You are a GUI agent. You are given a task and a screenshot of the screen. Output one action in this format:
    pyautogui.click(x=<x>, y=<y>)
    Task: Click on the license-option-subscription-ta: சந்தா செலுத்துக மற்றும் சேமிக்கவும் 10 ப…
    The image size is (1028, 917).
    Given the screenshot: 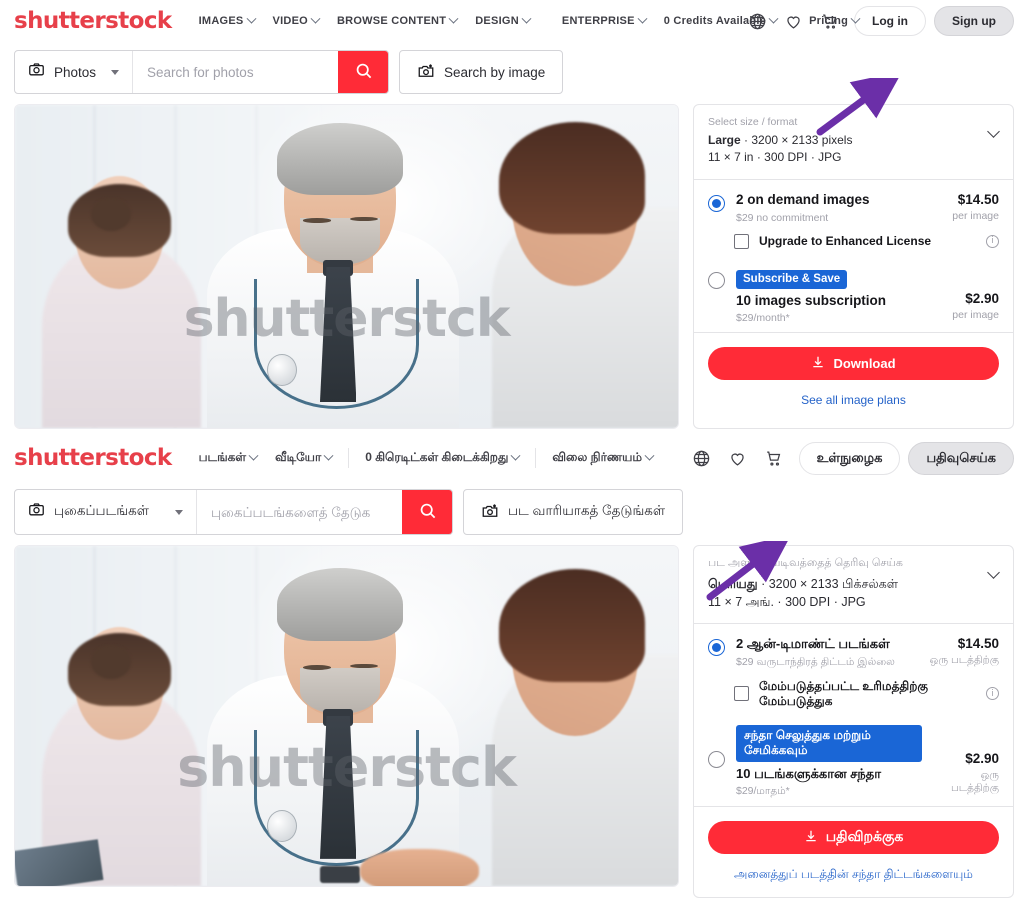 What is the action you would take?
    pyautogui.click(x=853, y=761)
    